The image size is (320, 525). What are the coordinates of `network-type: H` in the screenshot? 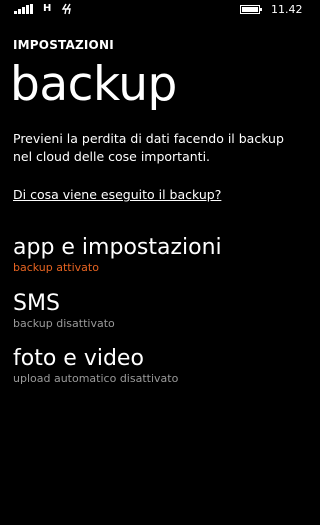 It's located at (47, 8).